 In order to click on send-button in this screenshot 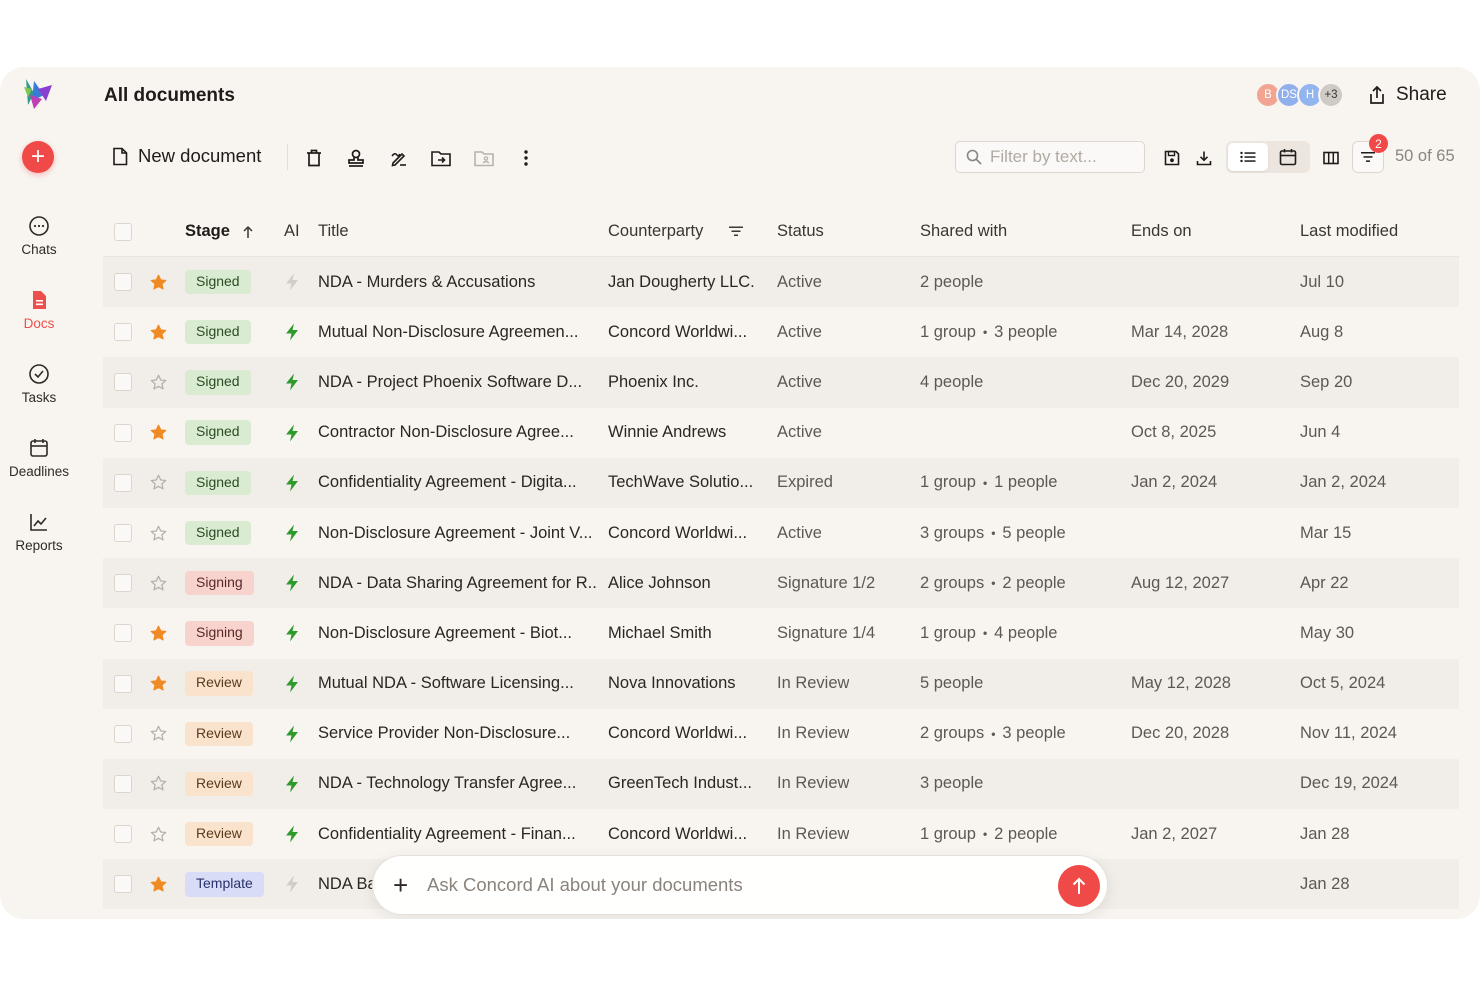, I will do `click(1079, 886)`.